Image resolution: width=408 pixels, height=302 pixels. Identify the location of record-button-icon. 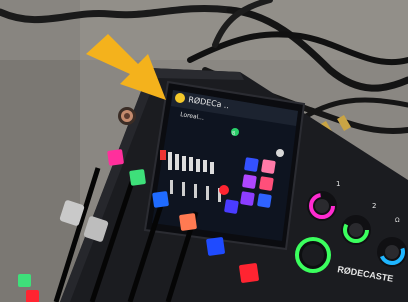
(224, 190).